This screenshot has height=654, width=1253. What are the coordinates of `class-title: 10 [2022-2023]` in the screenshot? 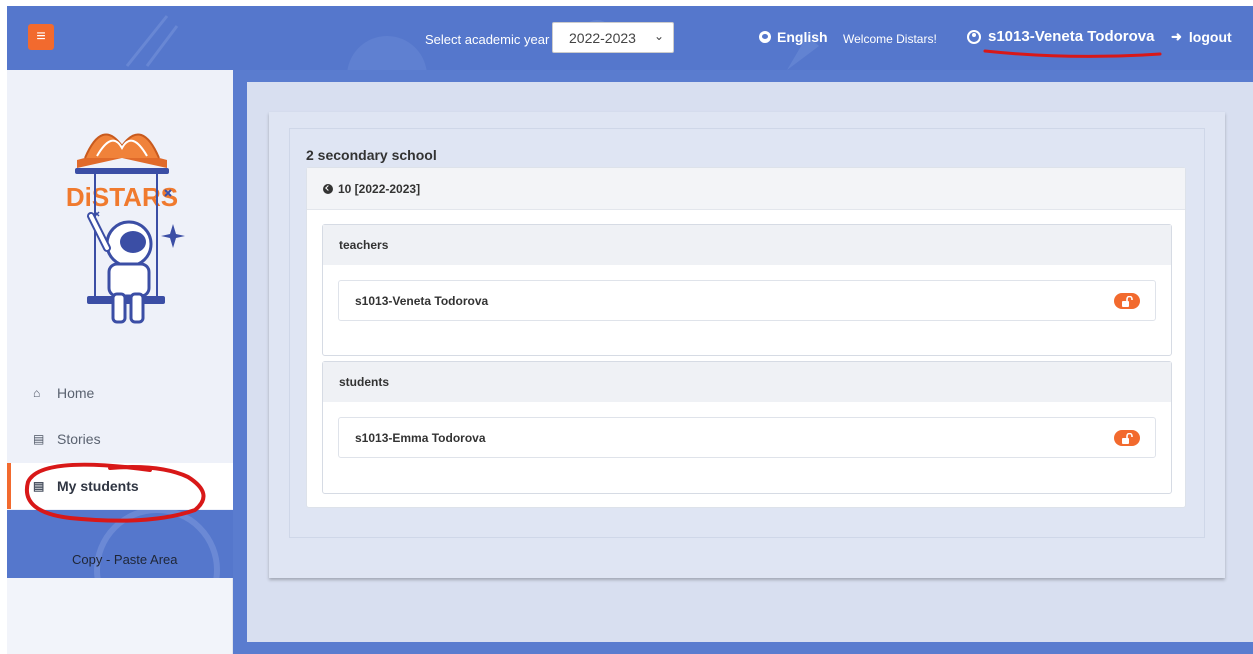 It's located at (379, 188).